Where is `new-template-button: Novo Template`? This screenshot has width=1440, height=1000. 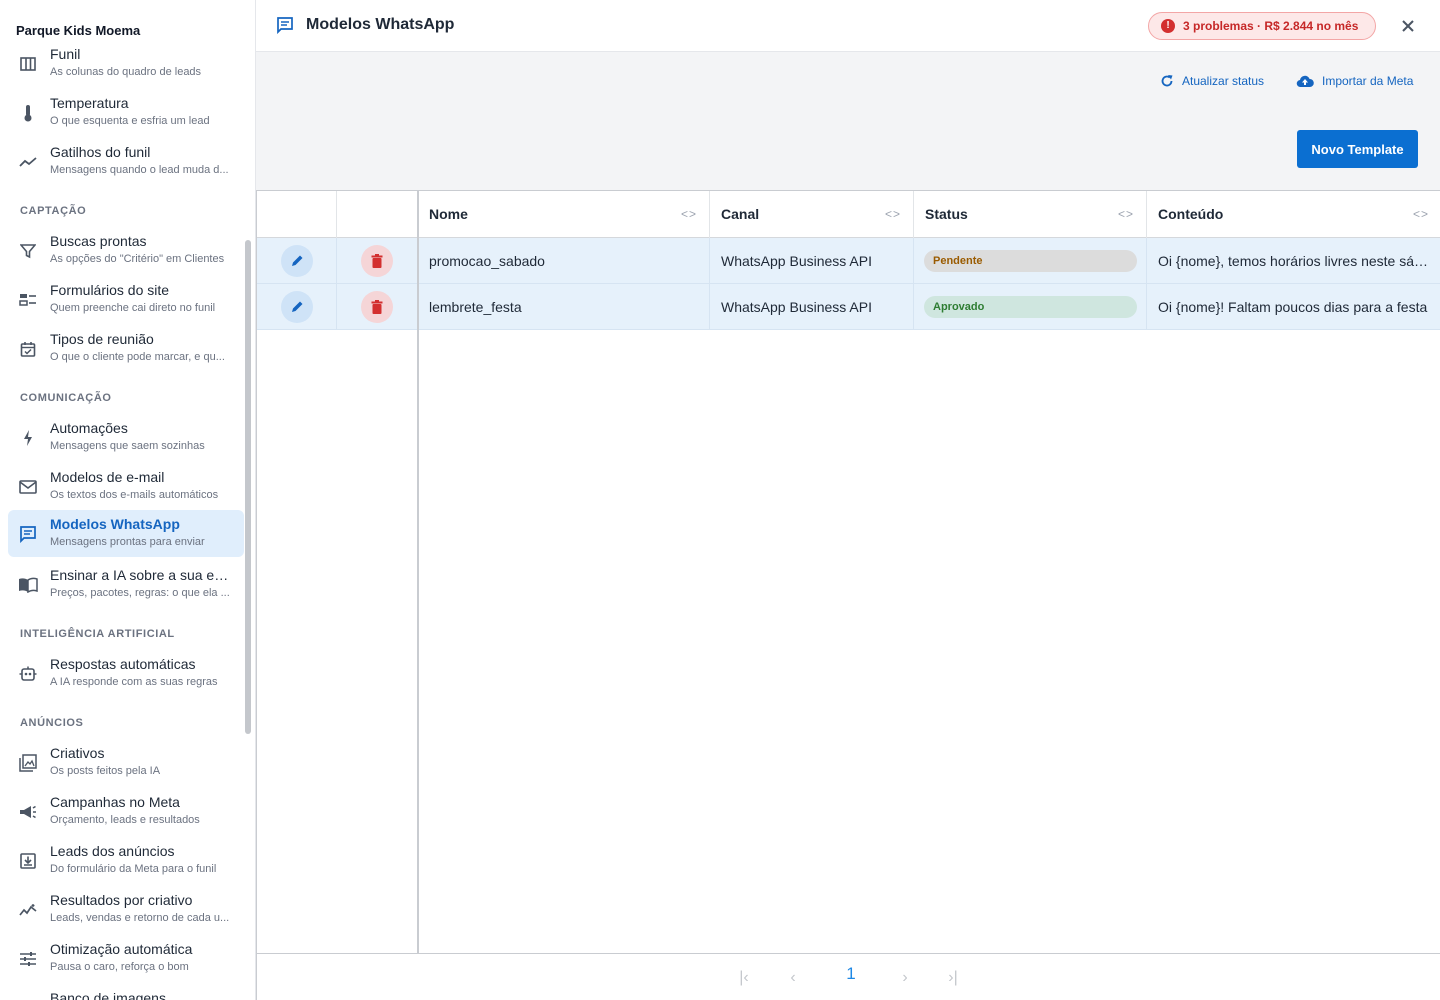
new-template-button: Novo Template is located at coordinates (1357, 149).